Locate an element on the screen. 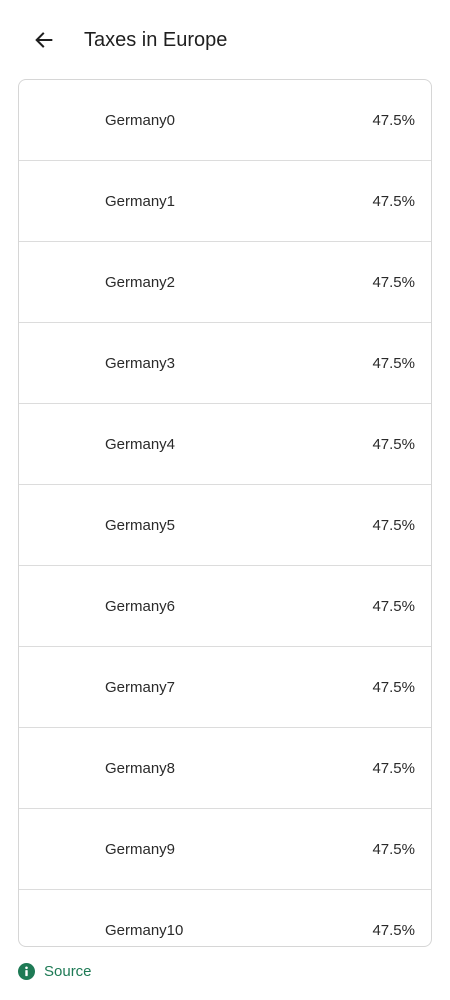 The height and width of the screenshot is (1000, 450). app-bar: Taxes in Europe is located at coordinates (225, 40).